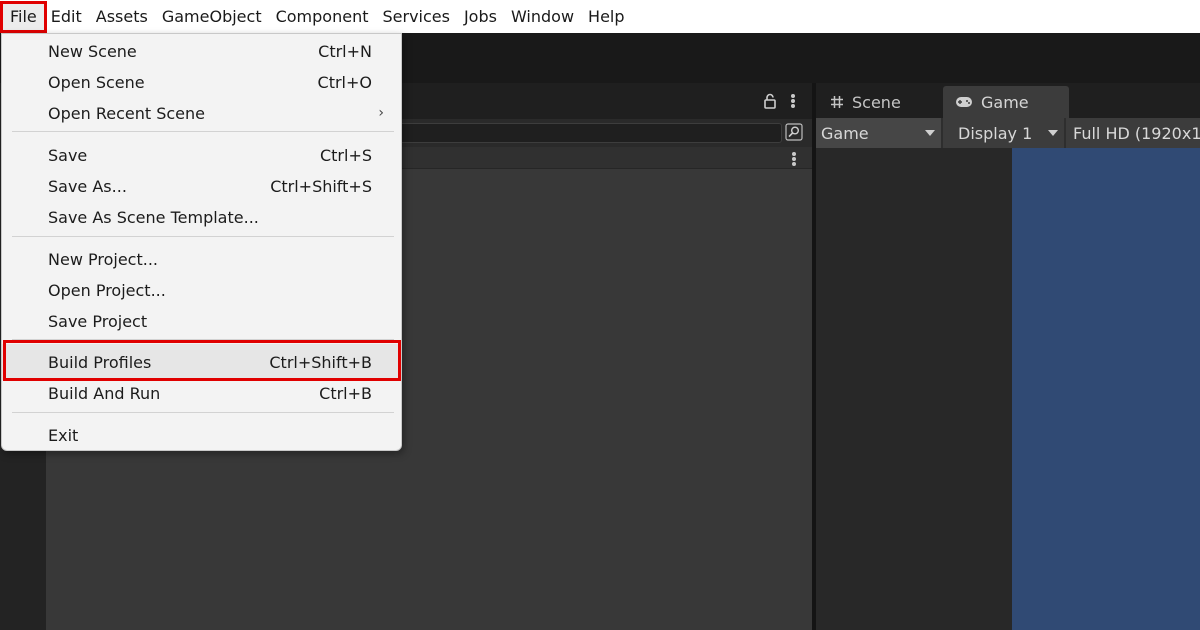  I want to click on menu-item-open-recent-scene: Open Recent Scene ›, so click(201, 113).